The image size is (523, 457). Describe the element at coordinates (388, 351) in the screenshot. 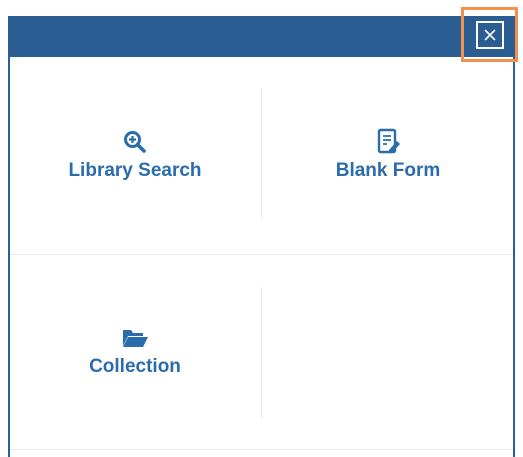

I see `empty-tile` at that location.